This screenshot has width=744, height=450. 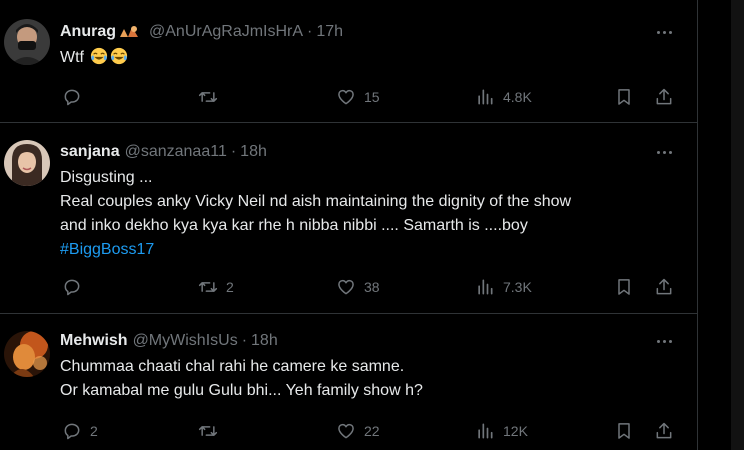 What do you see at coordinates (90, 152) in the screenshot?
I see `display-name: sanjana` at bounding box center [90, 152].